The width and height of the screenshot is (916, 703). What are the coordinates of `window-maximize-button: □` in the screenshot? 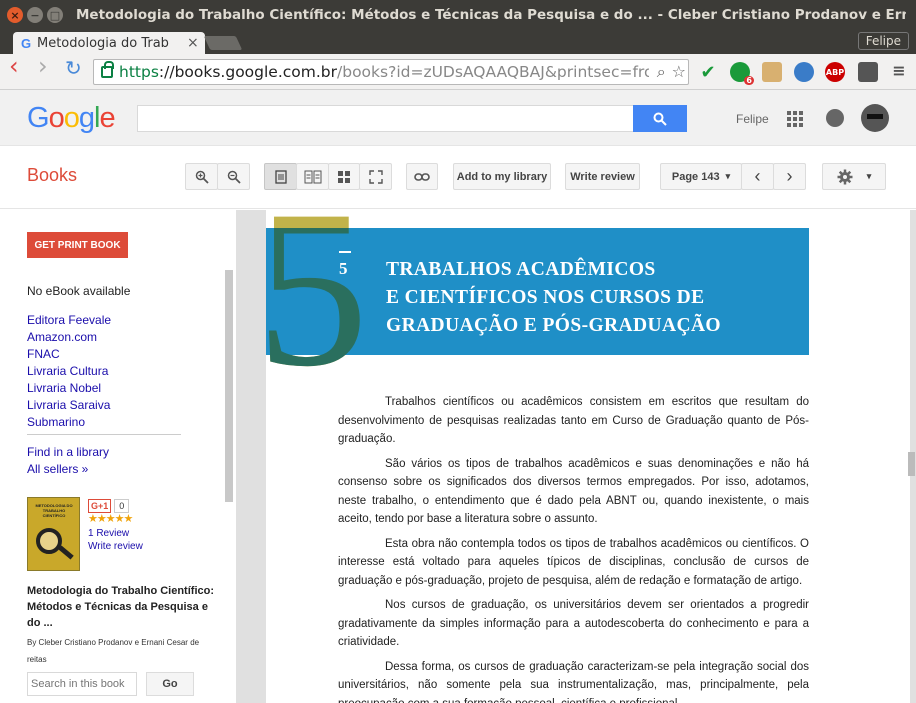 It's located at (55, 15).